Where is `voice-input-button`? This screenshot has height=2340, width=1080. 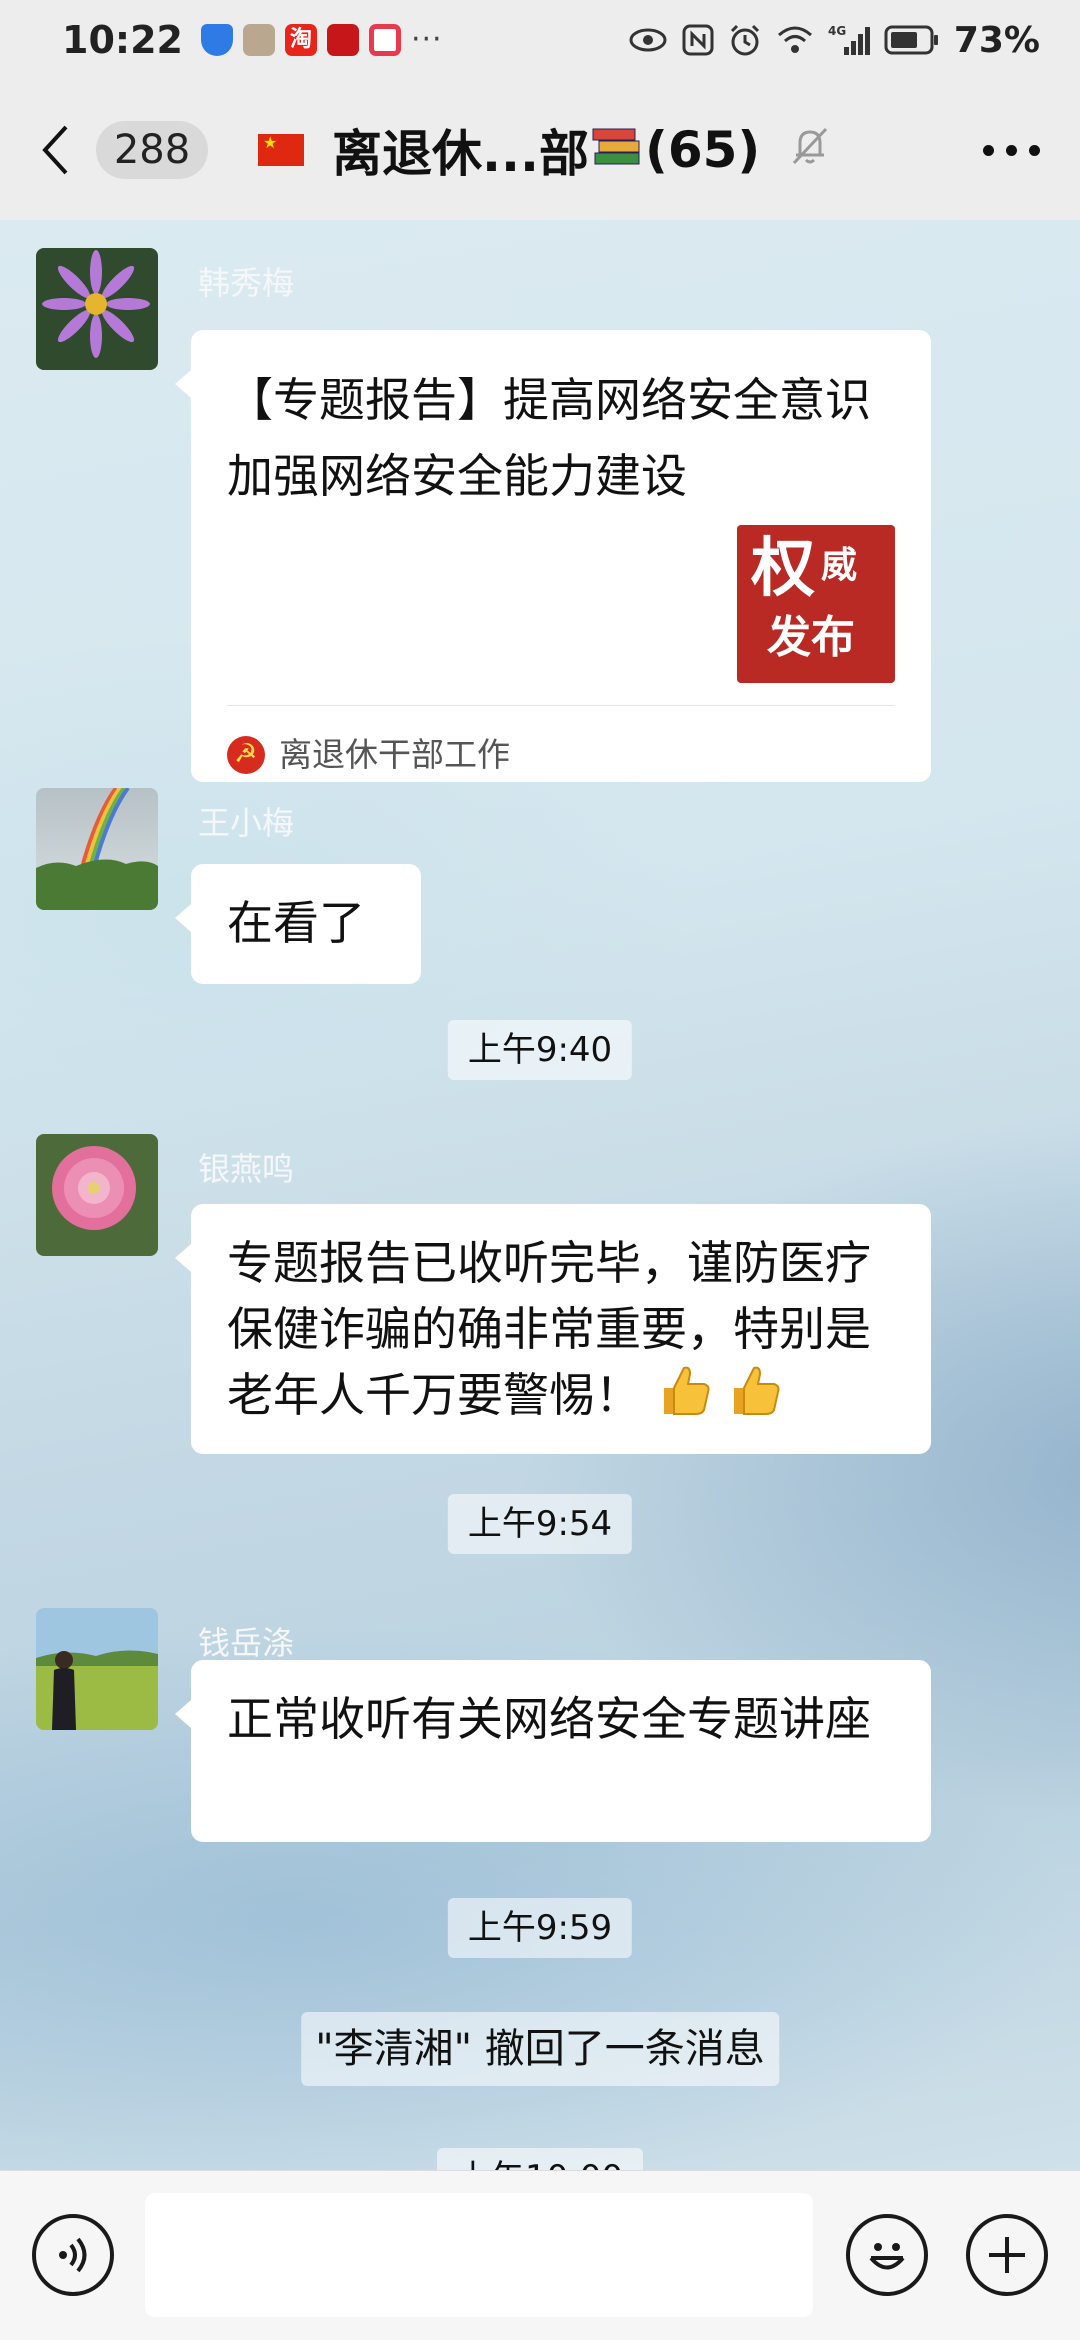 voice-input-button is located at coordinates (73, 2255).